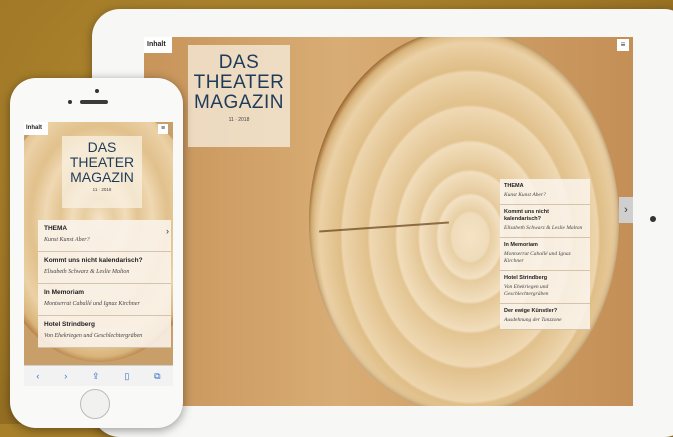  What do you see at coordinates (104, 236) in the screenshot?
I see `toc-item: THEMA Kunst Kunst Aber? ›` at bounding box center [104, 236].